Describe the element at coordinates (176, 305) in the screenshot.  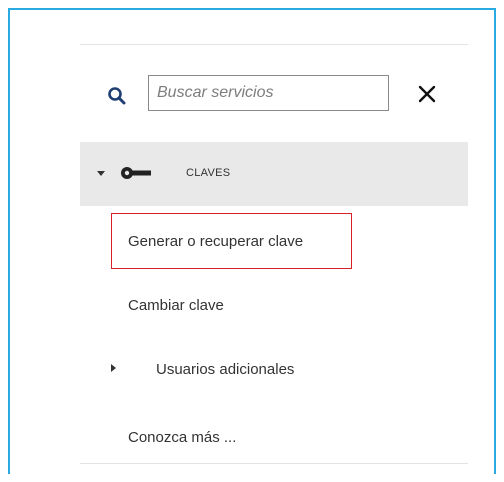
I see `menu-item-label: Cambiar clave` at that location.